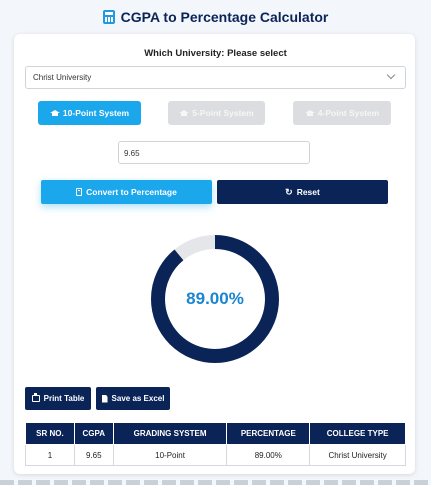 The width and height of the screenshot is (431, 485). What do you see at coordinates (357, 433) in the screenshot?
I see `column-header: COLLEGE TYPE` at bounding box center [357, 433].